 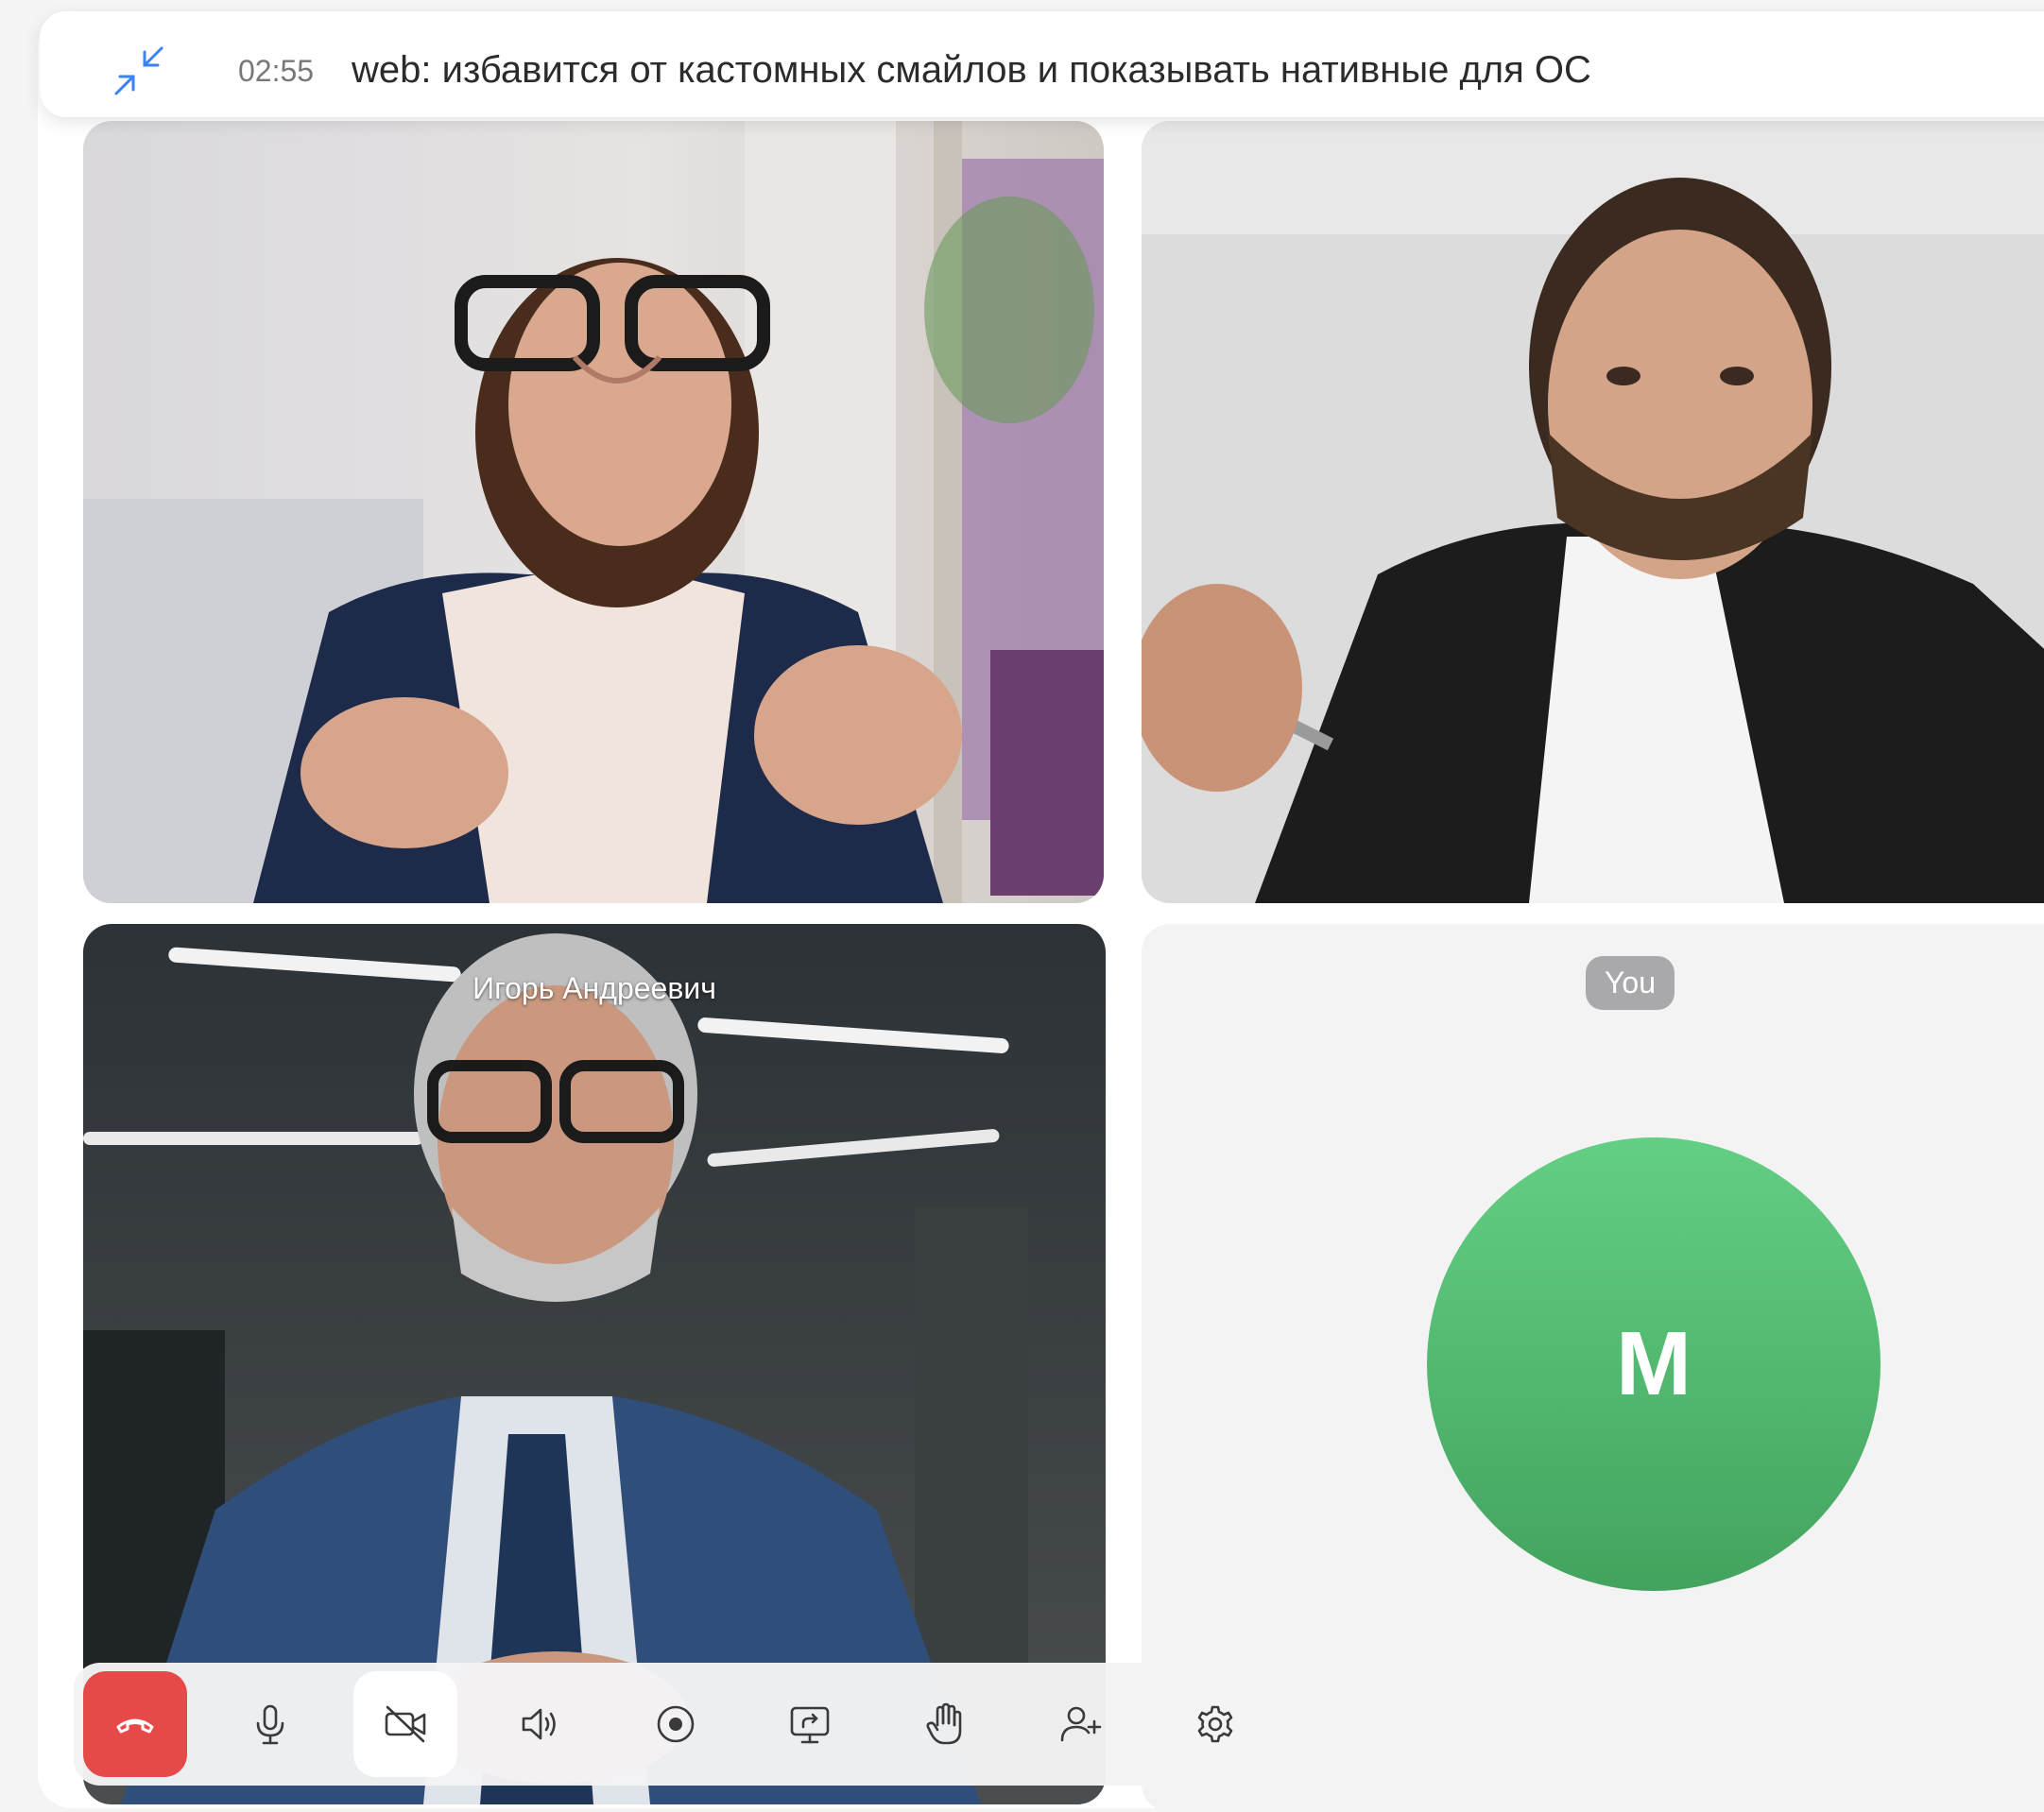 I want to click on speaker-icon, so click(x=539, y=1724).